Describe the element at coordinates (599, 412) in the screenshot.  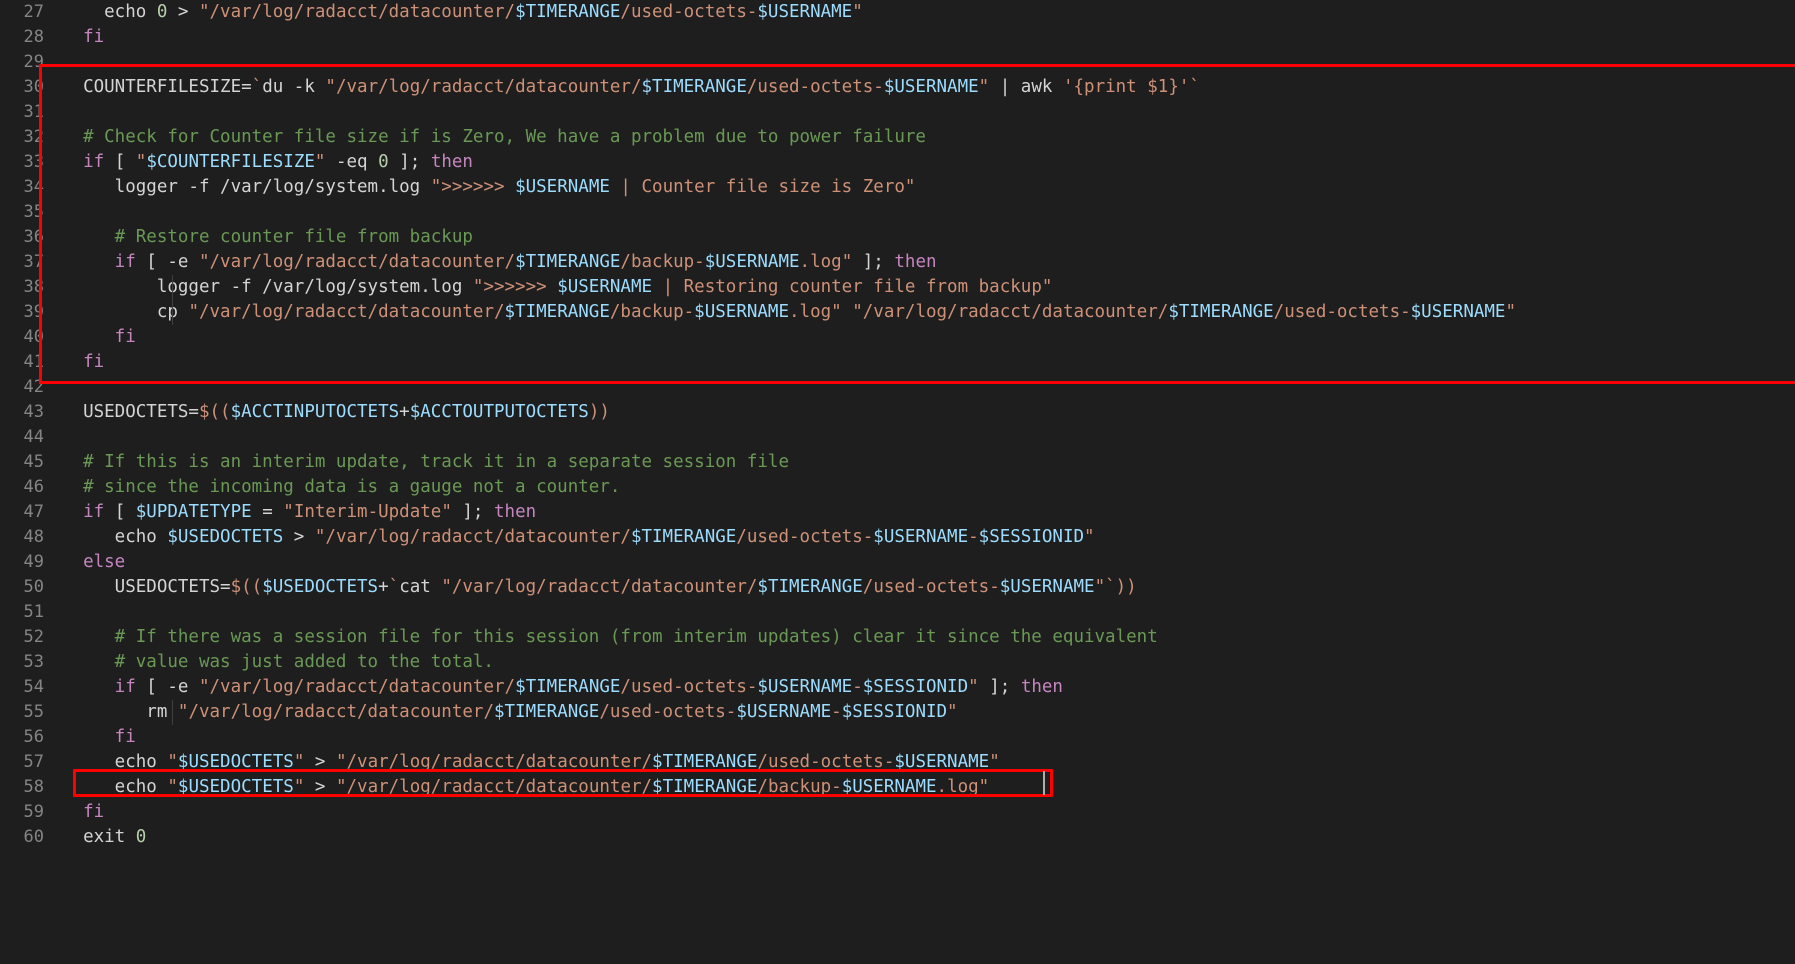
I see `token-str: ))` at that location.